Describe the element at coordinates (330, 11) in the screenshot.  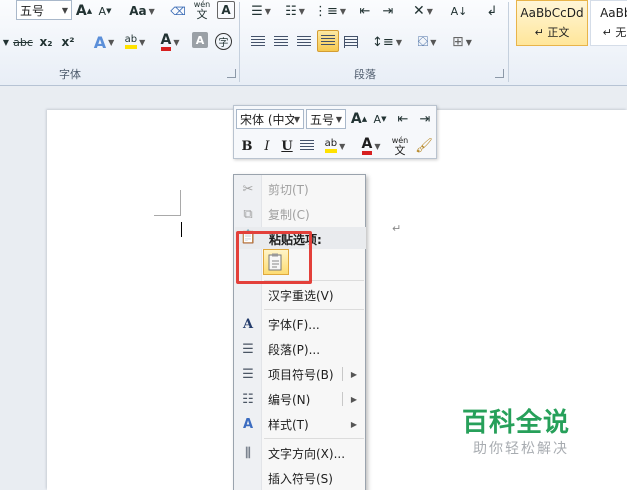
I see `multilevel-list-icon: ⋮≡ ▼` at that location.